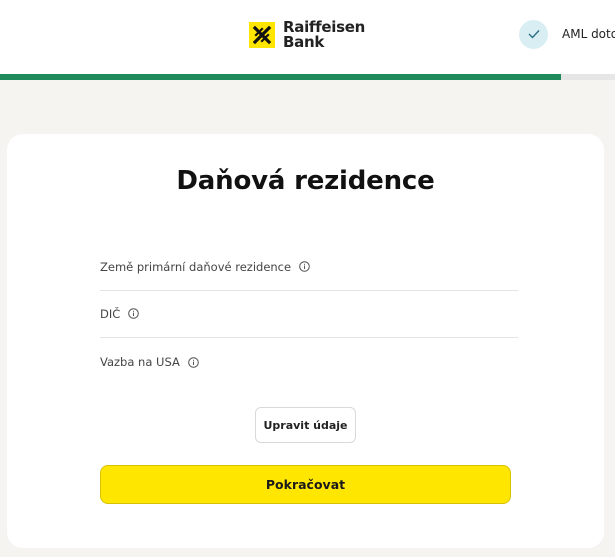 This screenshot has width=615, height=557. Describe the element at coordinates (304, 42) in the screenshot. I see `logo-line-2: Bank` at that location.